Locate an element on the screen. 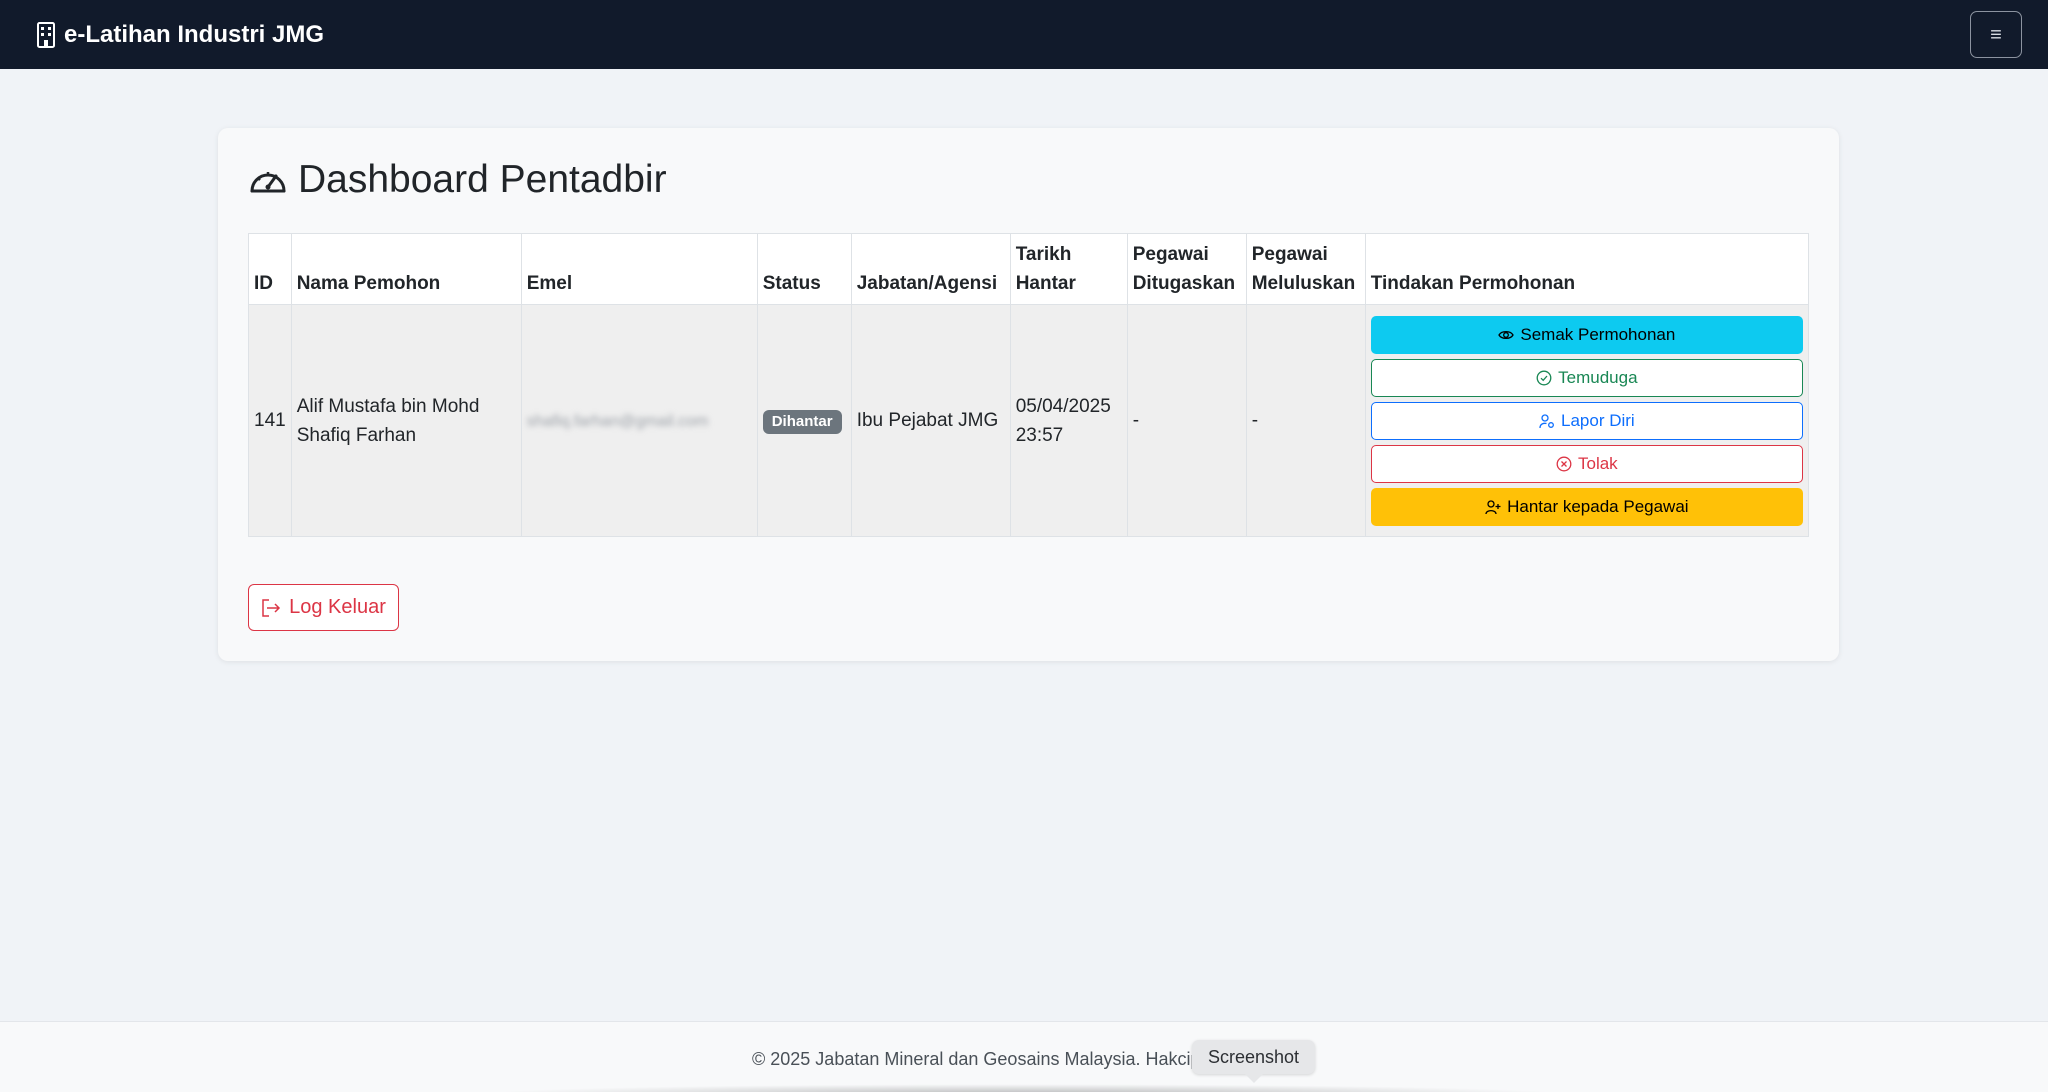 The image size is (2048, 1092). cell-email: shafiq.farhan@gmail.com is located at coordinates (639, 420).